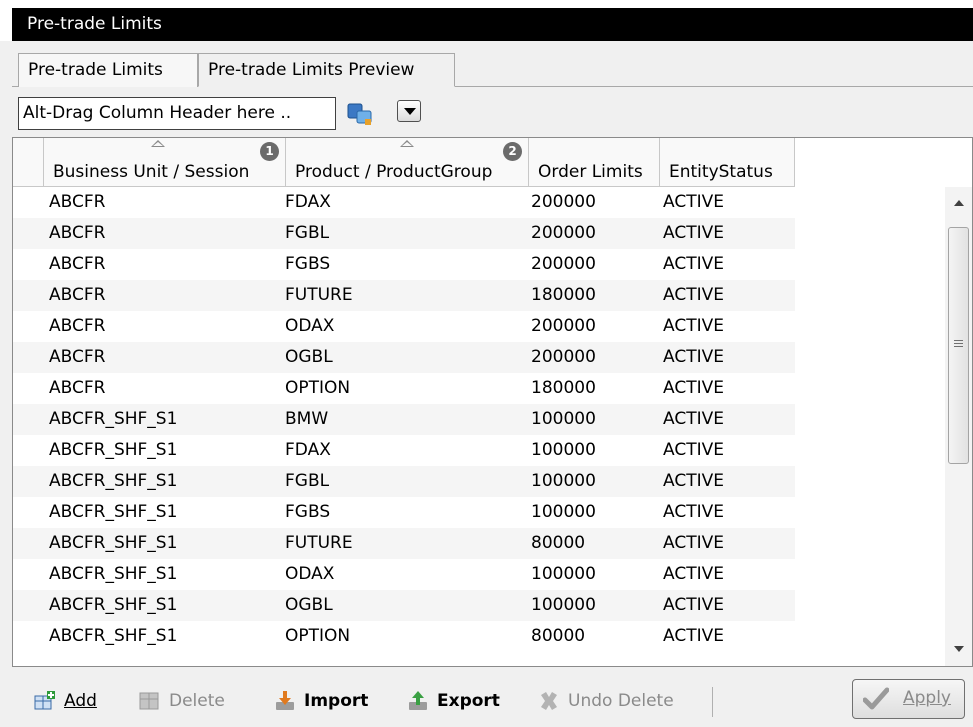 The width and height of the screenshot is (973, 727). What do you see at coordinates (108, 70) in the screenshot?
I see `tab-pre-trade-limits: Pre-trade Limits` at bounding box center [108, 70].